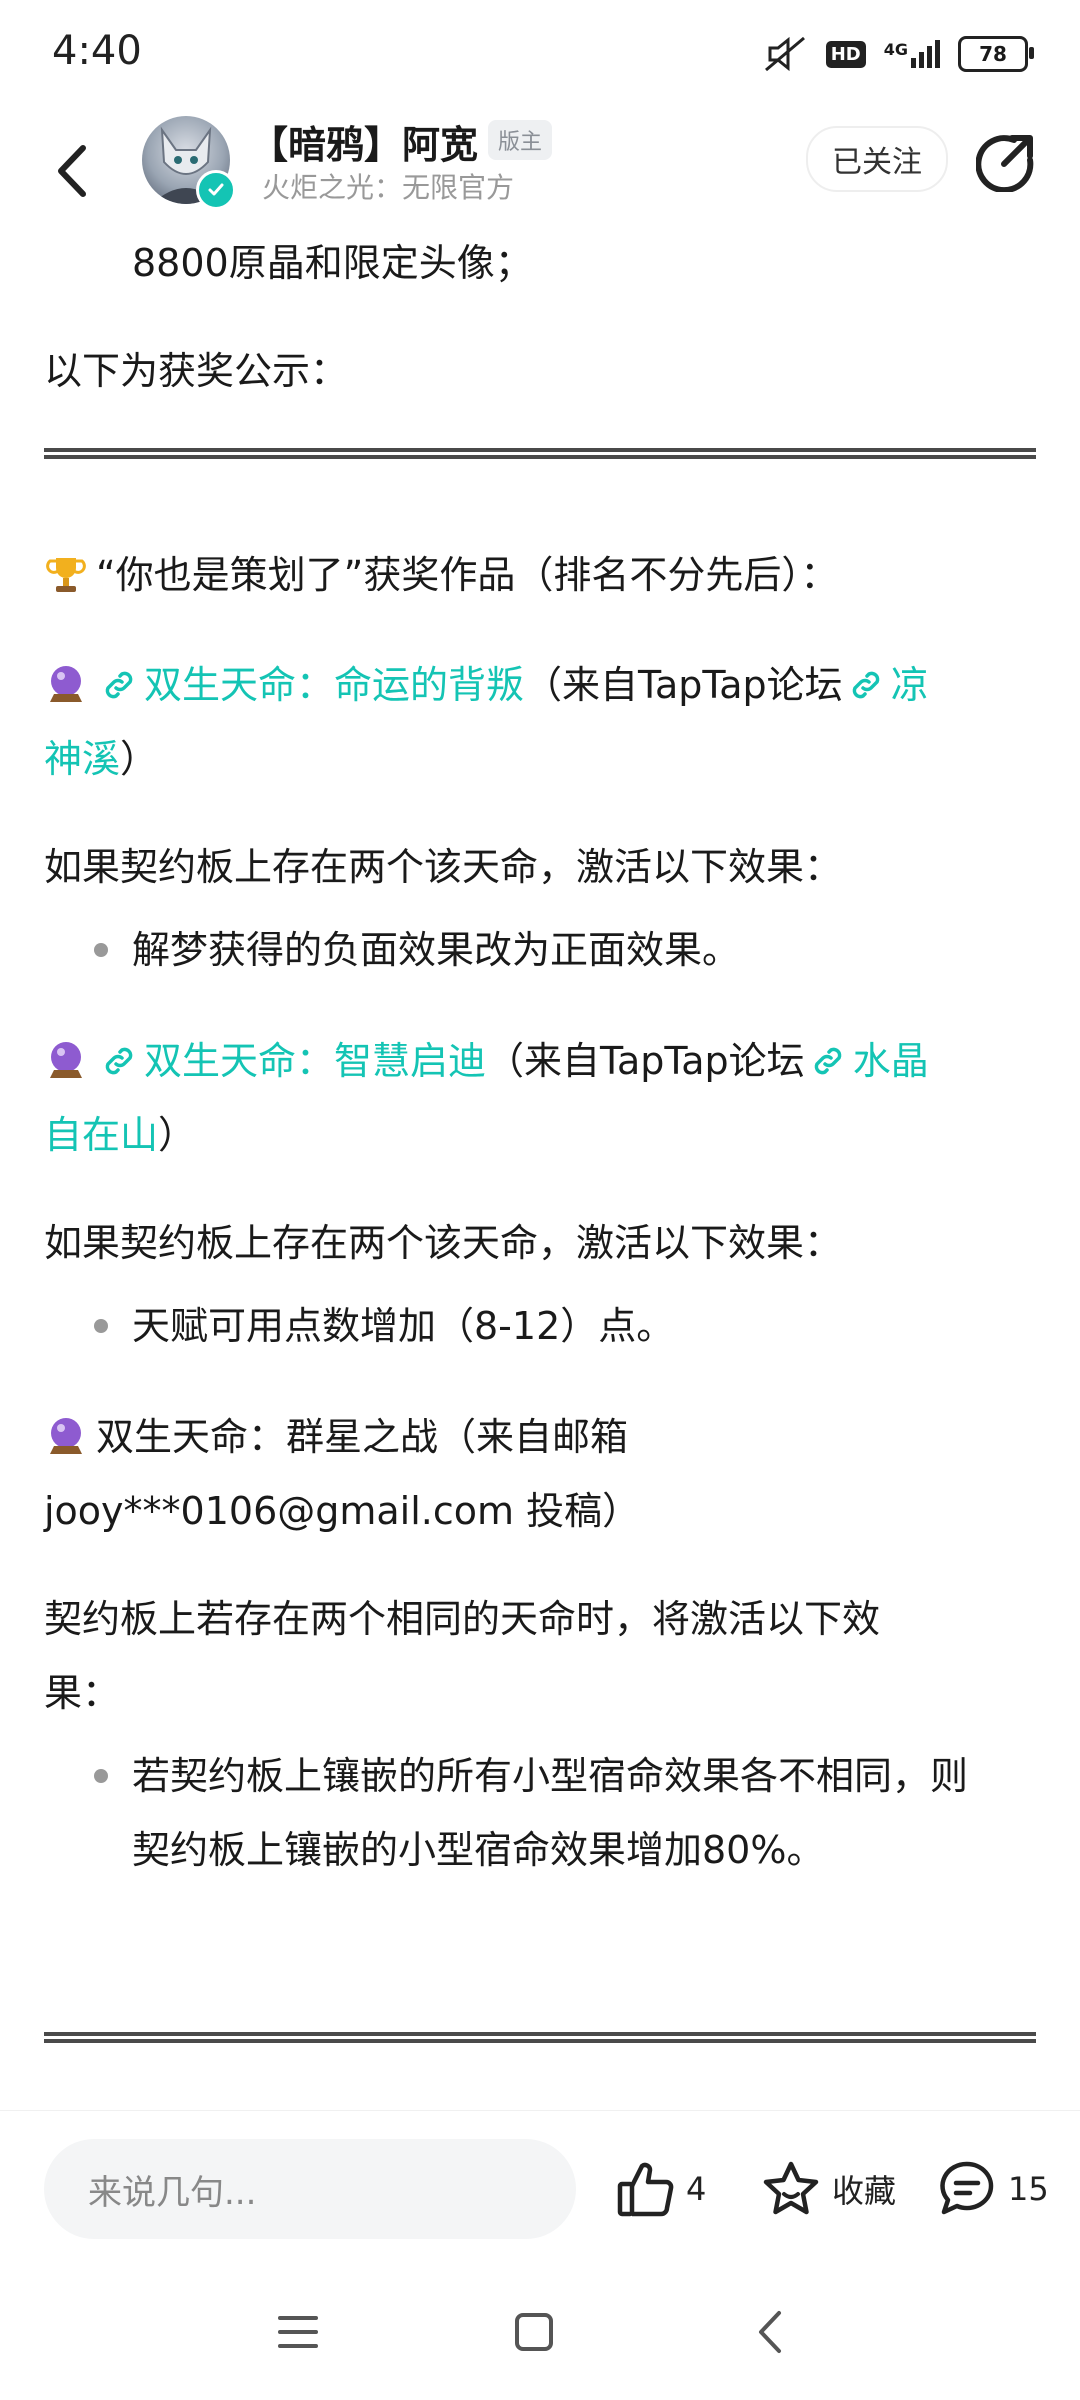 The image size is (1080, 2400). I want to click on entry-2-title: 双生天命：智慧启迪（来自TapTap论坛 水晶, so click(541, 1061).